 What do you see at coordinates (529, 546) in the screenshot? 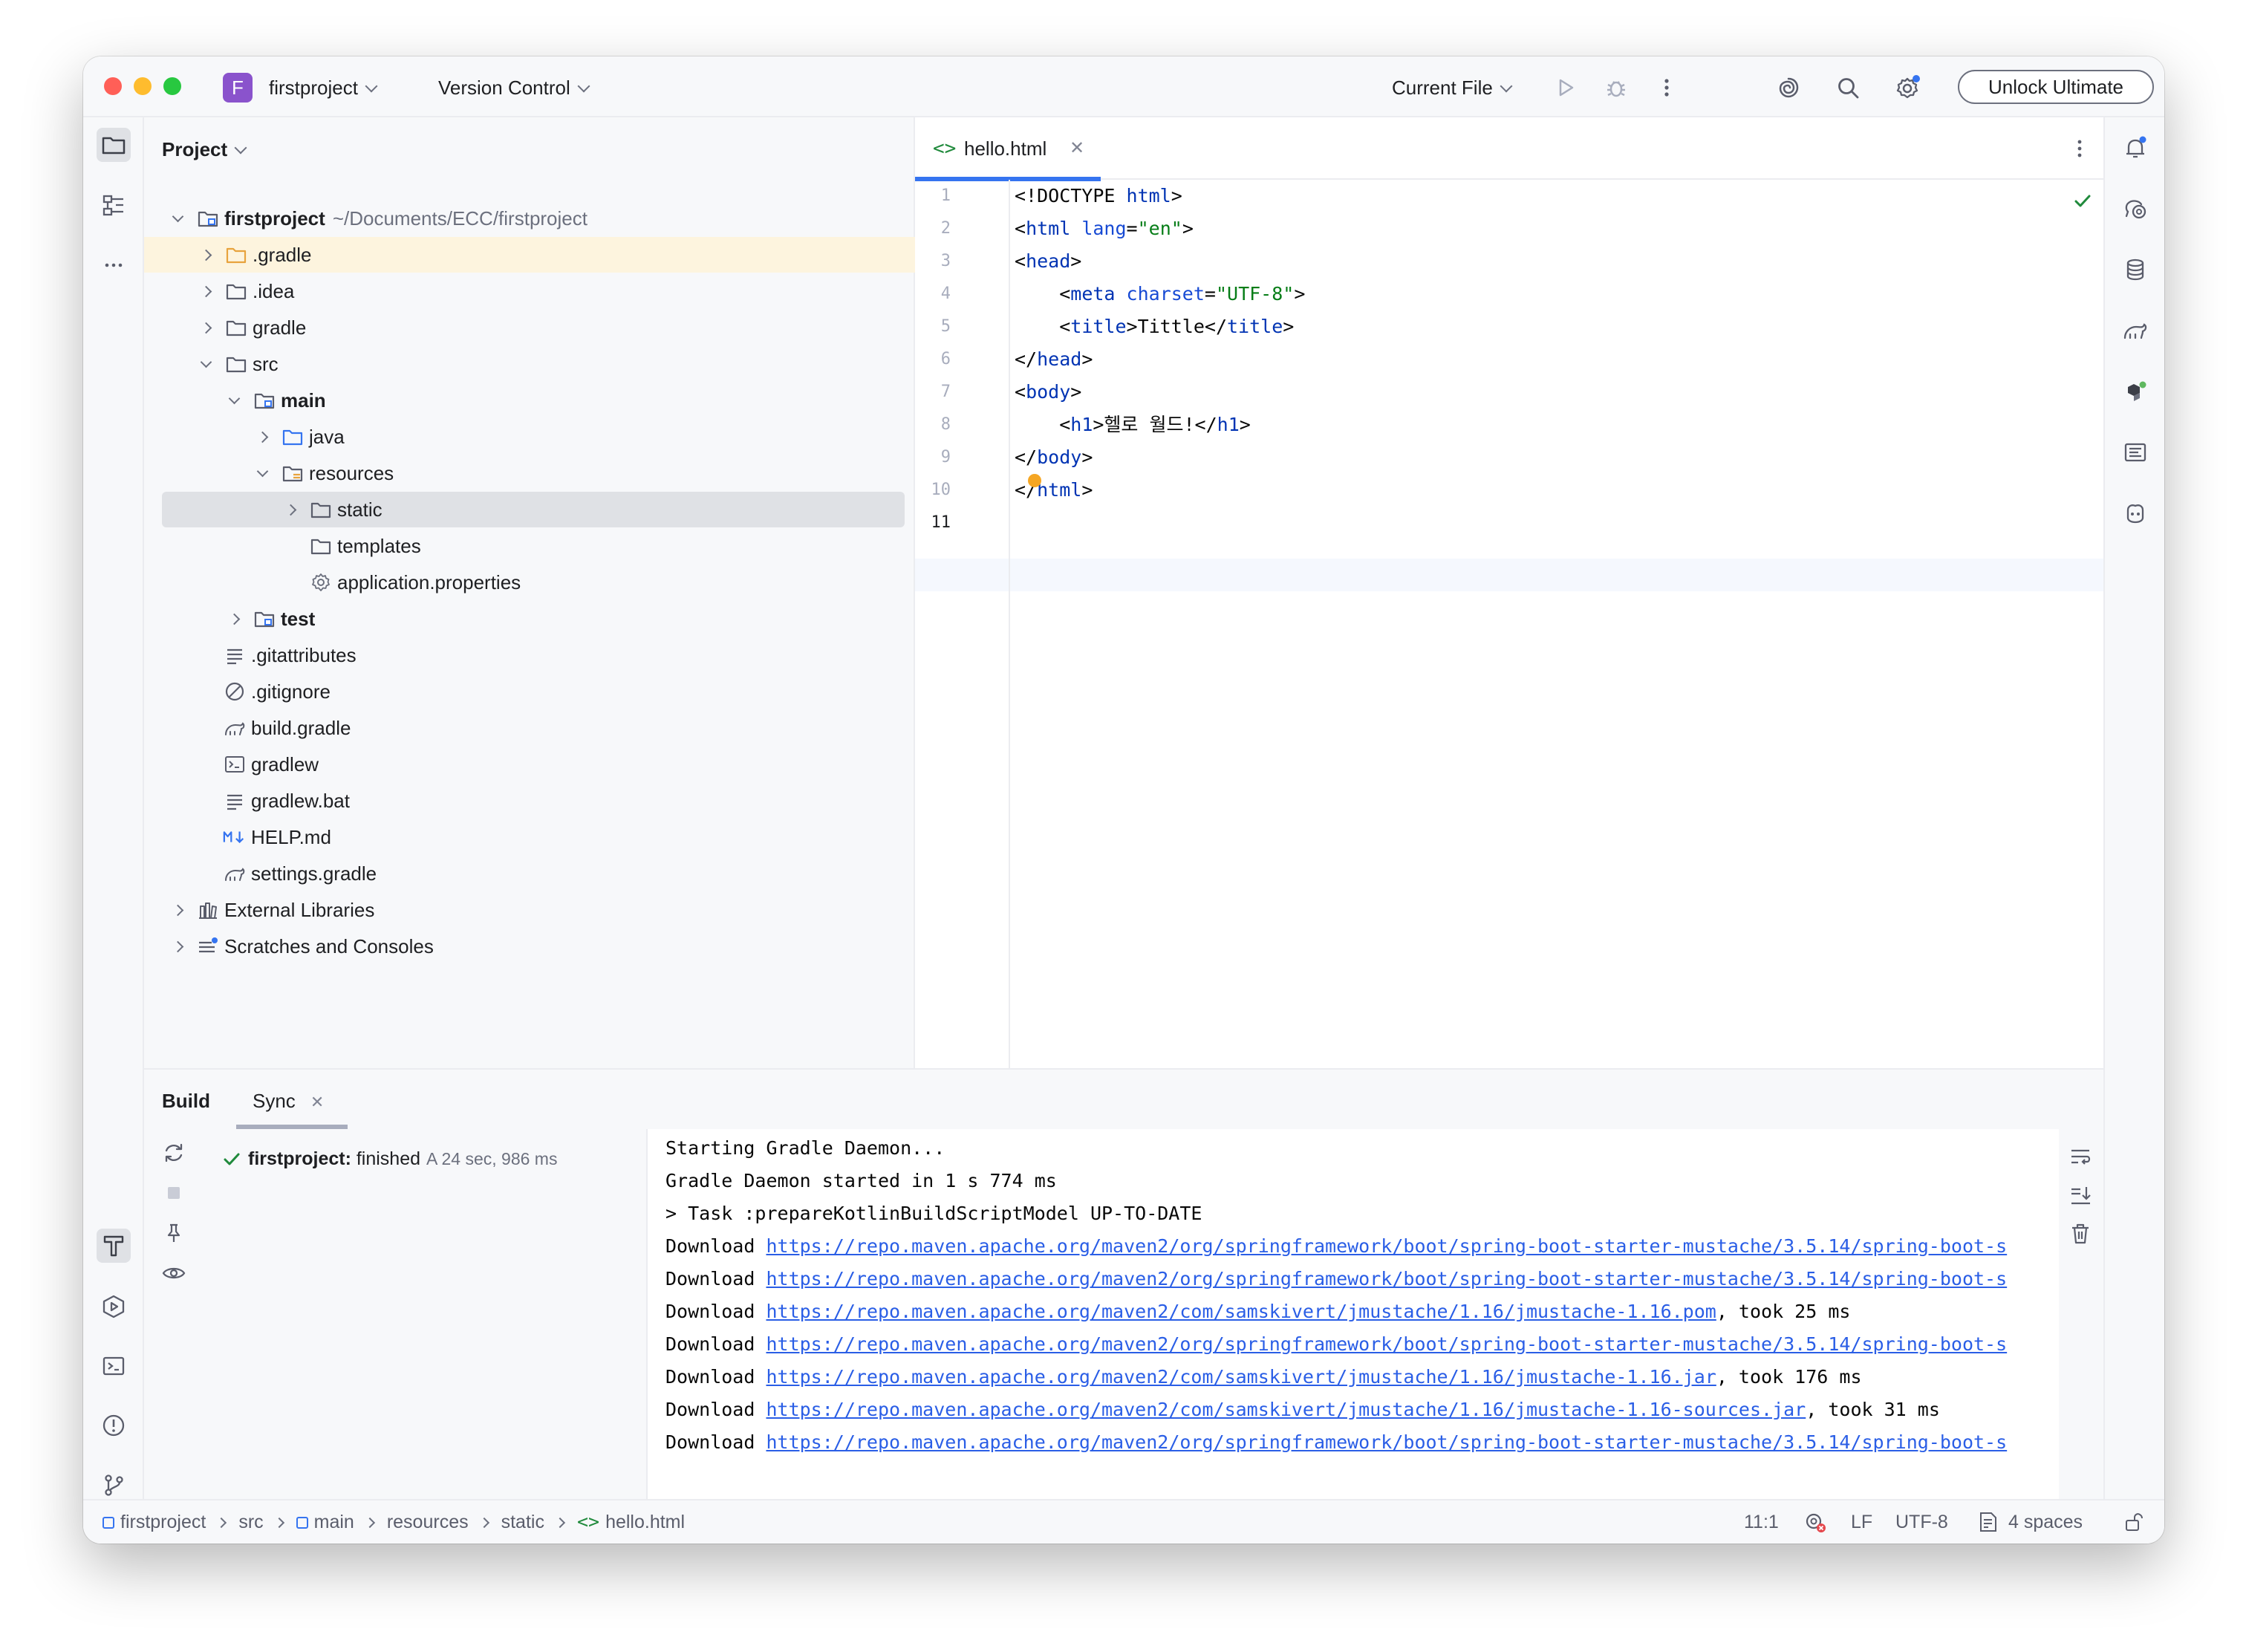
I see `tree-item-templates: templates` at bounding box center [529, 546].